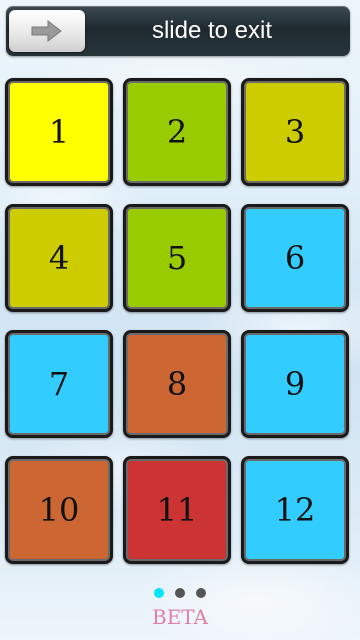 This screenshot has width=360, height=640. I want to click on tile-5: 5, so click(177, 258).